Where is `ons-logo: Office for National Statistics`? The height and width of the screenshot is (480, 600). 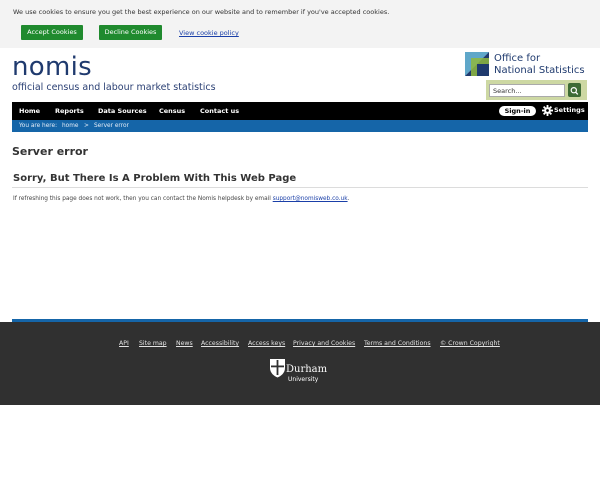
ons-logo: Office for National Statistics is located at coordinates (526, 65).